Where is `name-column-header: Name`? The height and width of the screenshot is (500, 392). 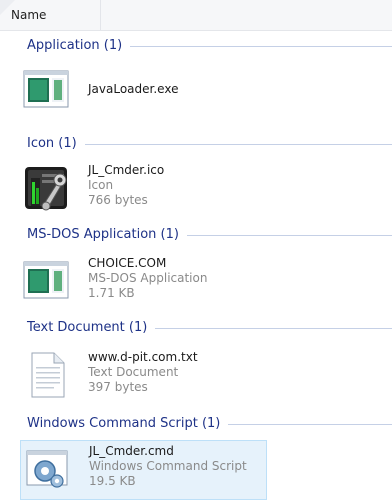
name-column-header: Name is located at coordinates (50, 15).